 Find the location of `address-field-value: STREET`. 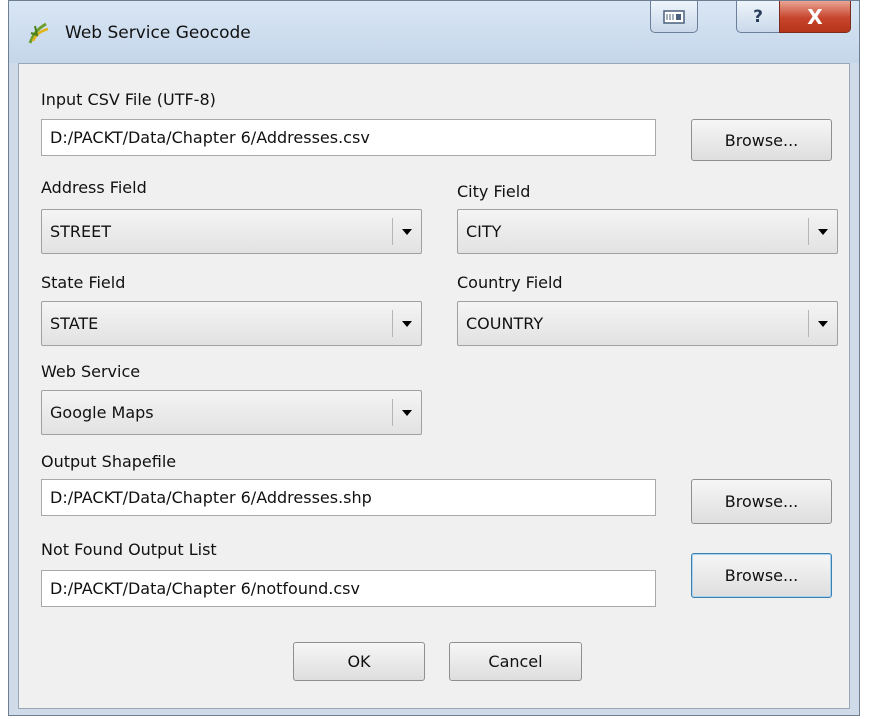

address-field-value: STREET is located at coordinates (81, 231).